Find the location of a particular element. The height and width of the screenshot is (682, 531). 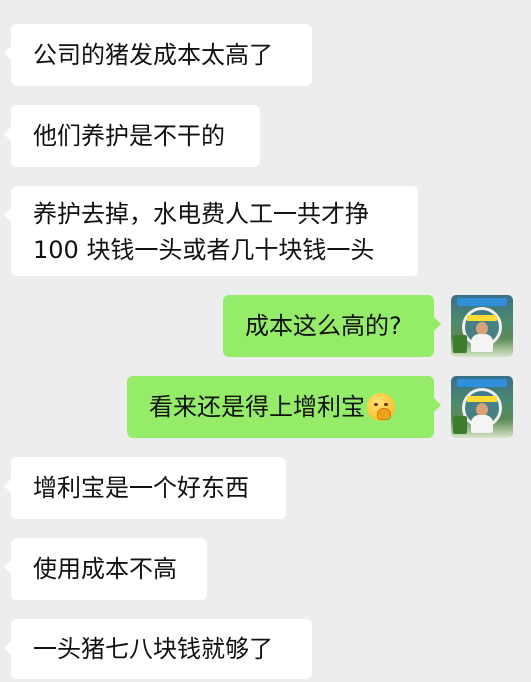

message-bubble-incoming: 他们养护是不干的 is located at coordinates (132, 136).